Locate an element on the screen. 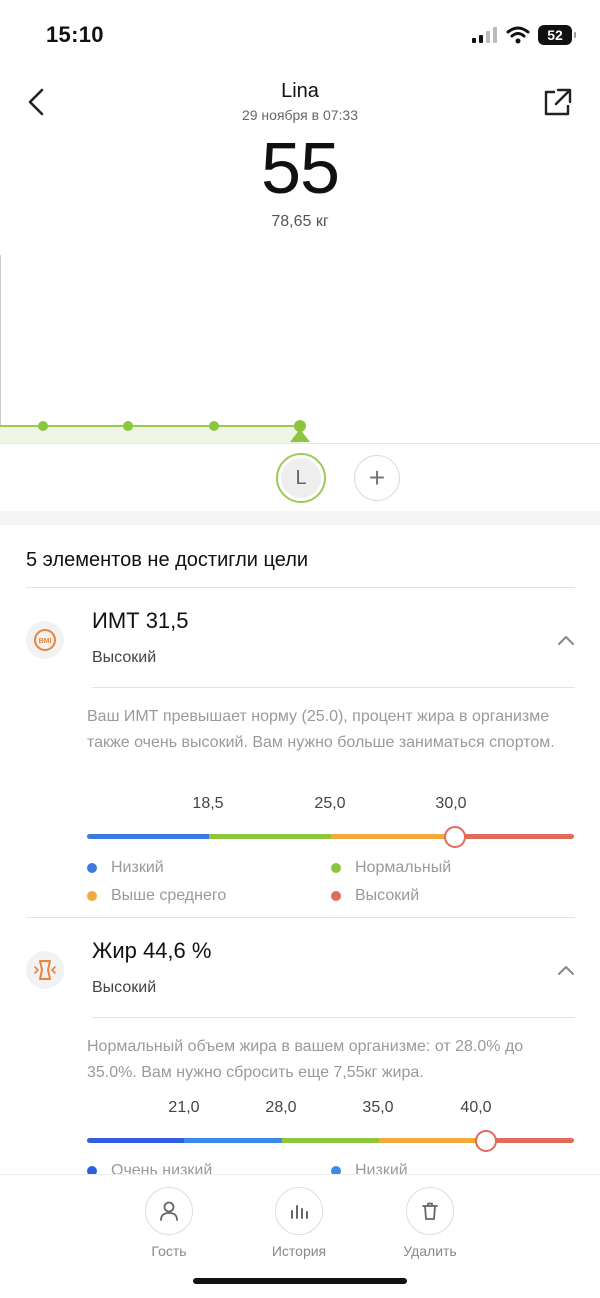  delete-button: Удалить is located at coordinates (430, 1223).